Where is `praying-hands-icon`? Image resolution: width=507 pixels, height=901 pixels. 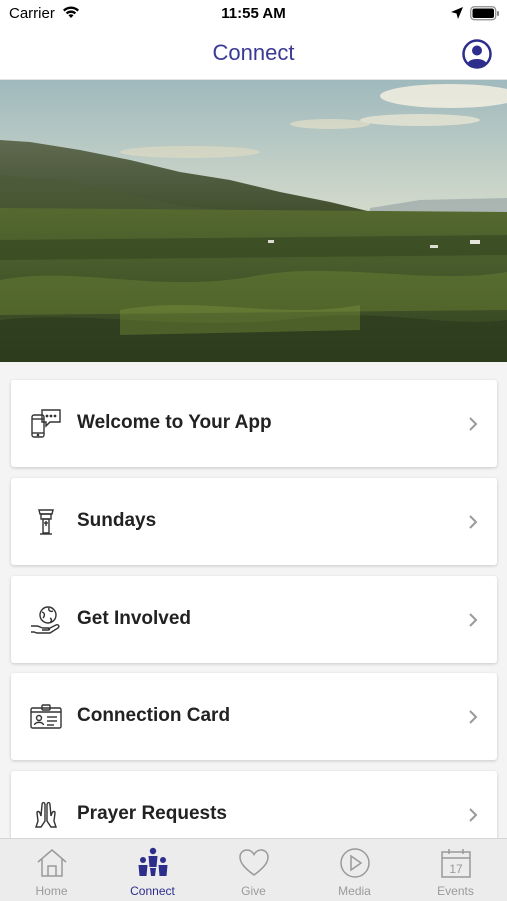 praying-hands-icon is located at coordinates (46, 815).